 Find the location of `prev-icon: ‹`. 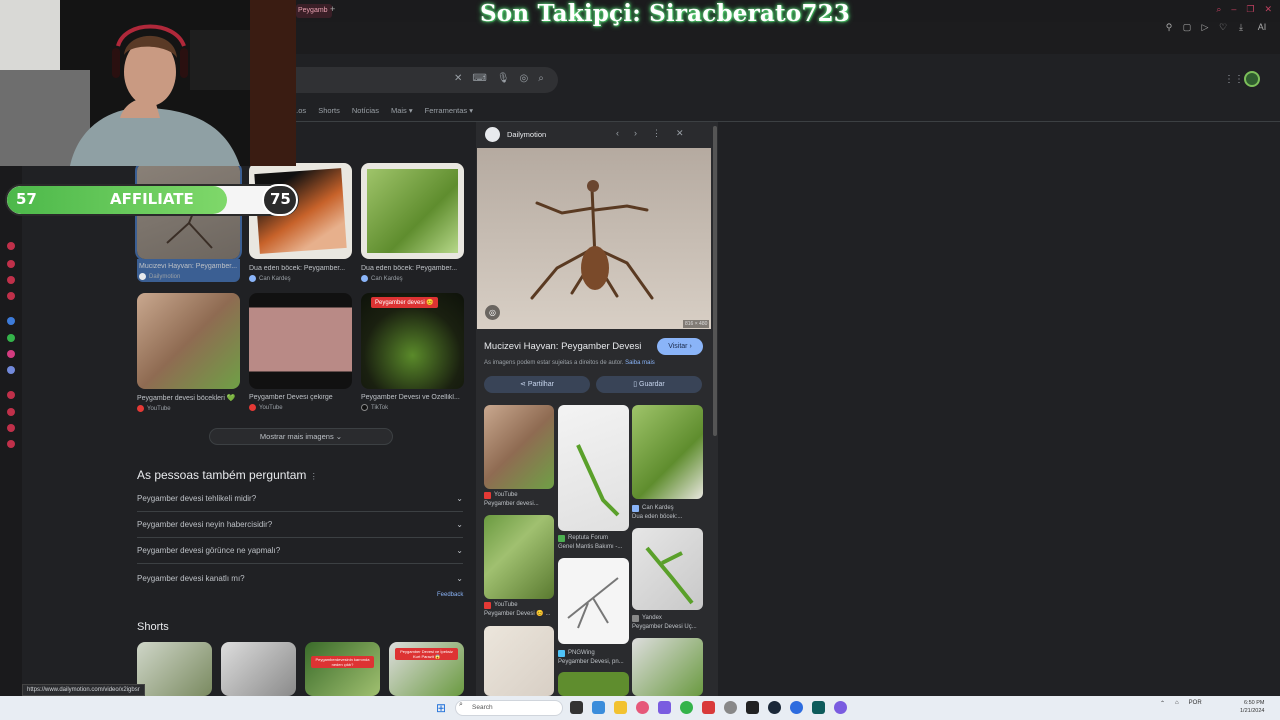

prev-icon: ‹ is located at coordinates (617, 133).